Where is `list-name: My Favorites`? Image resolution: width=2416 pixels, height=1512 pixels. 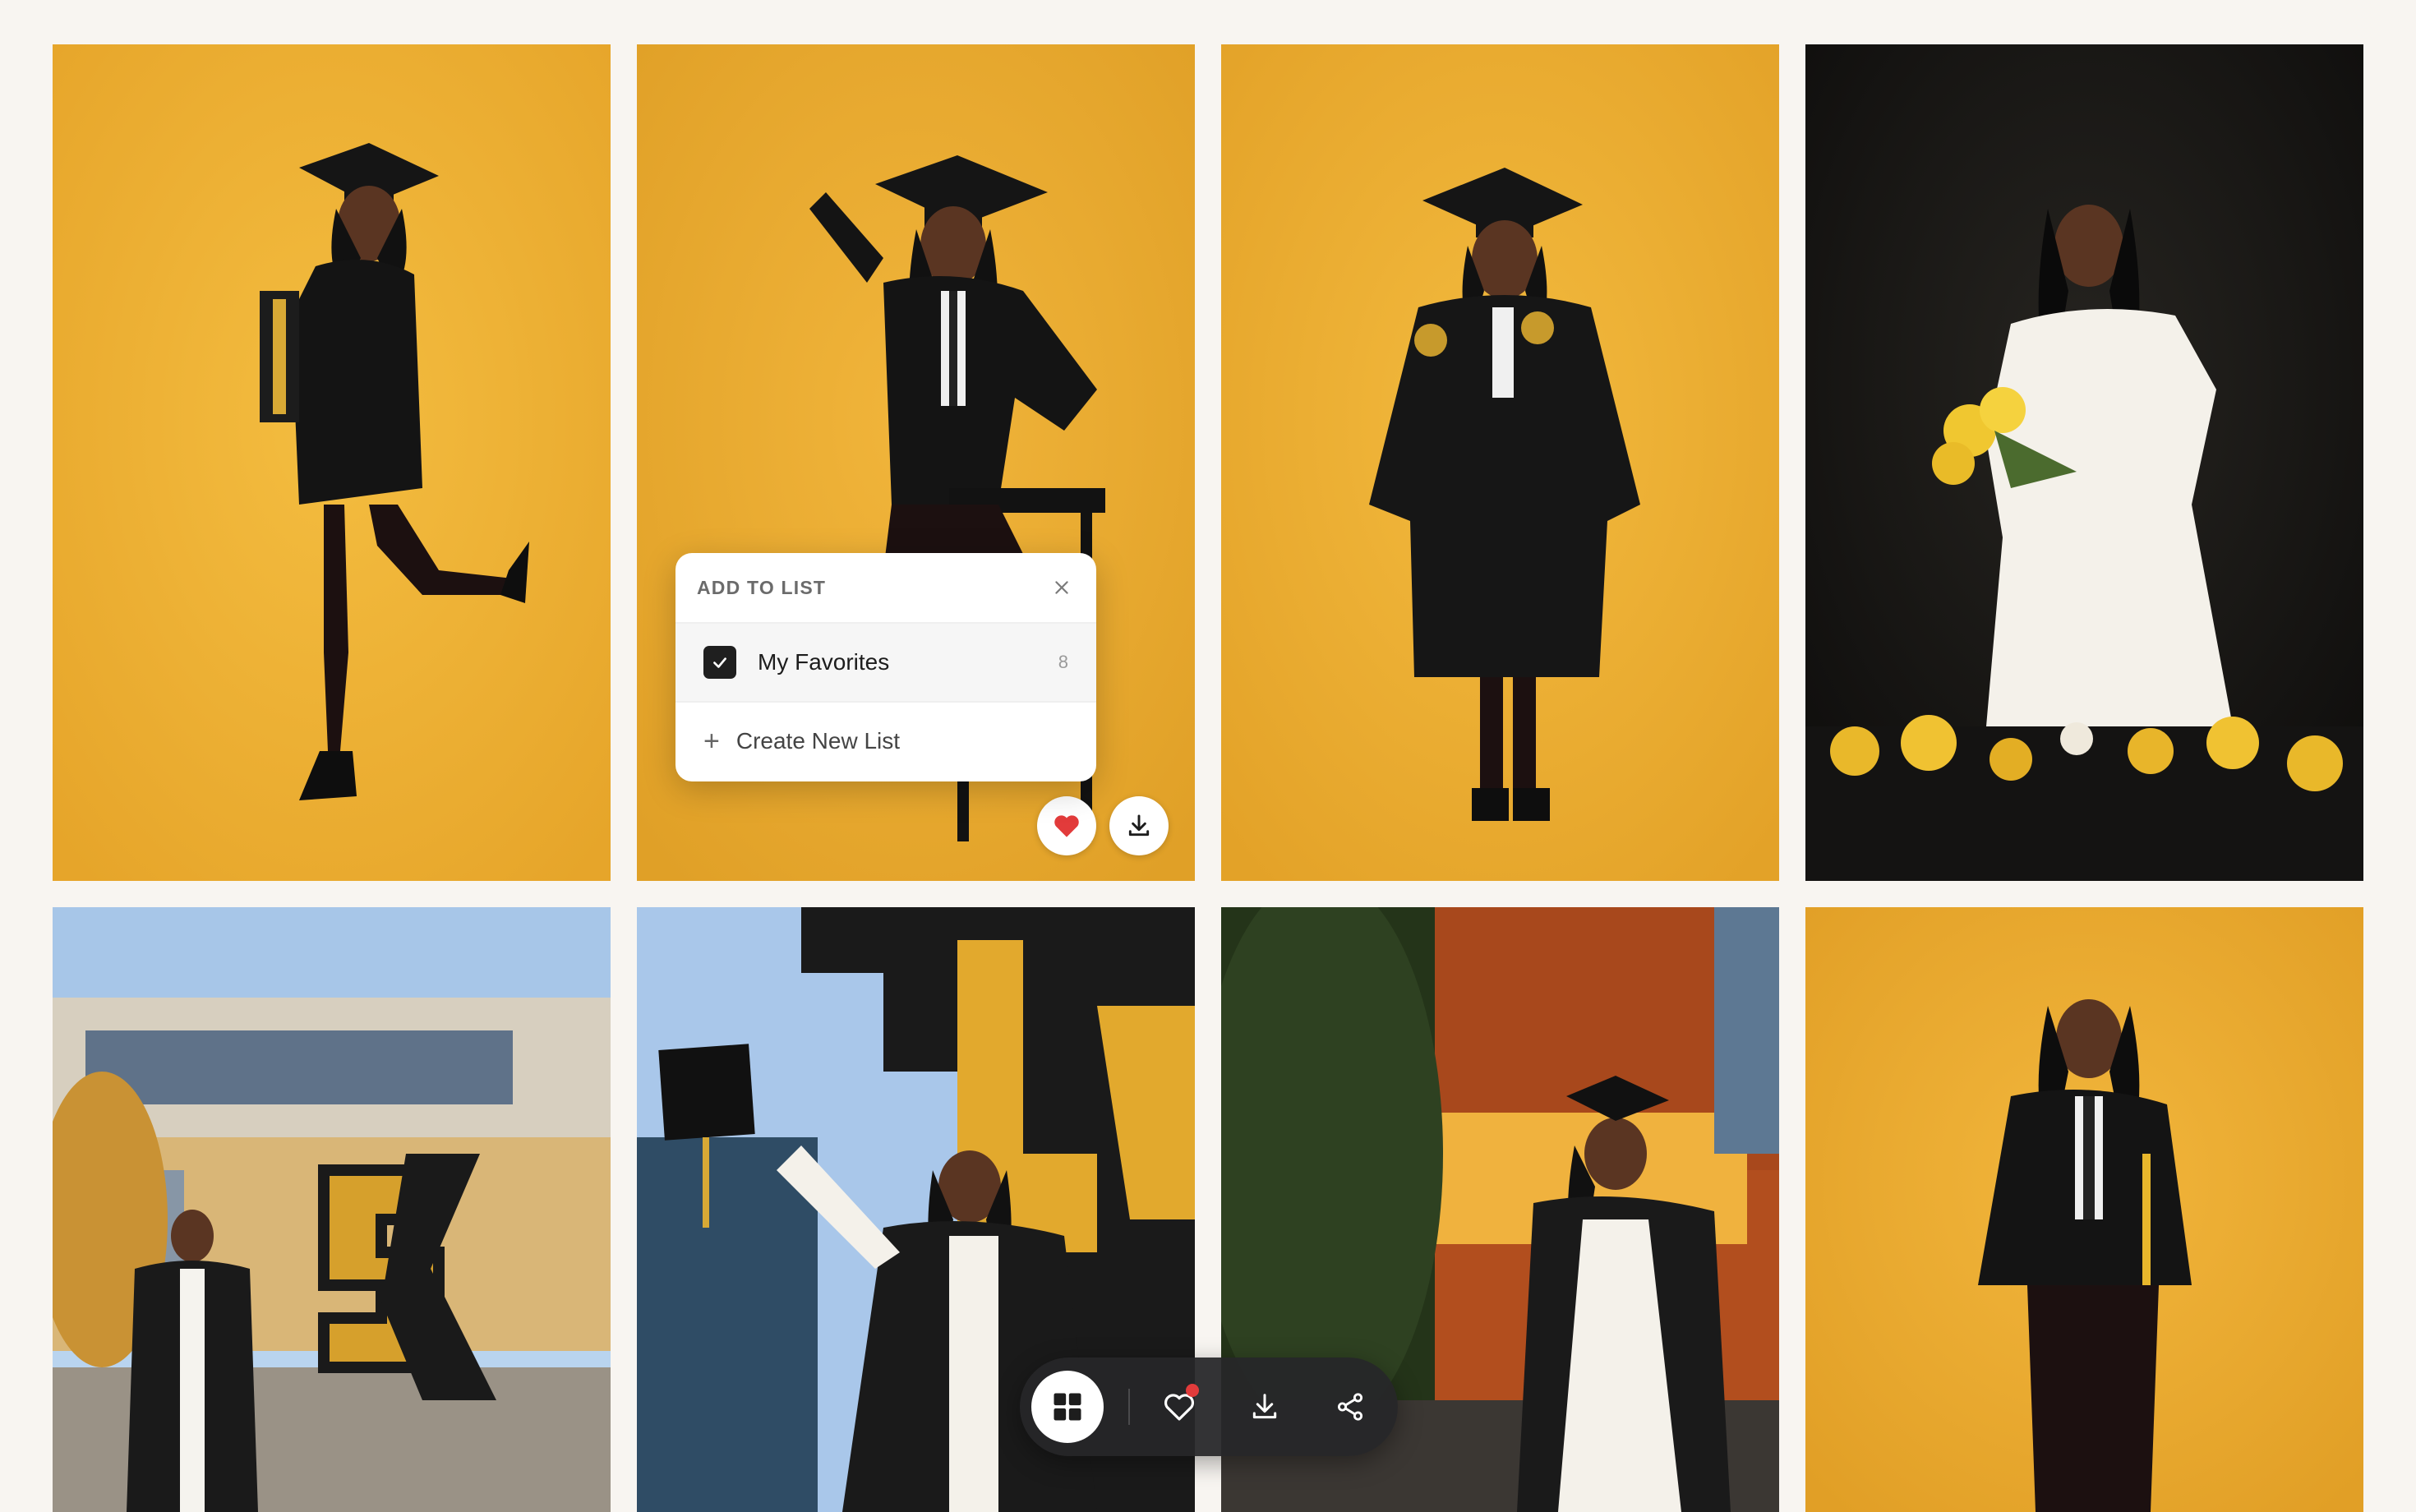
list-name: My Favorites is located at coordinates (824, 662).